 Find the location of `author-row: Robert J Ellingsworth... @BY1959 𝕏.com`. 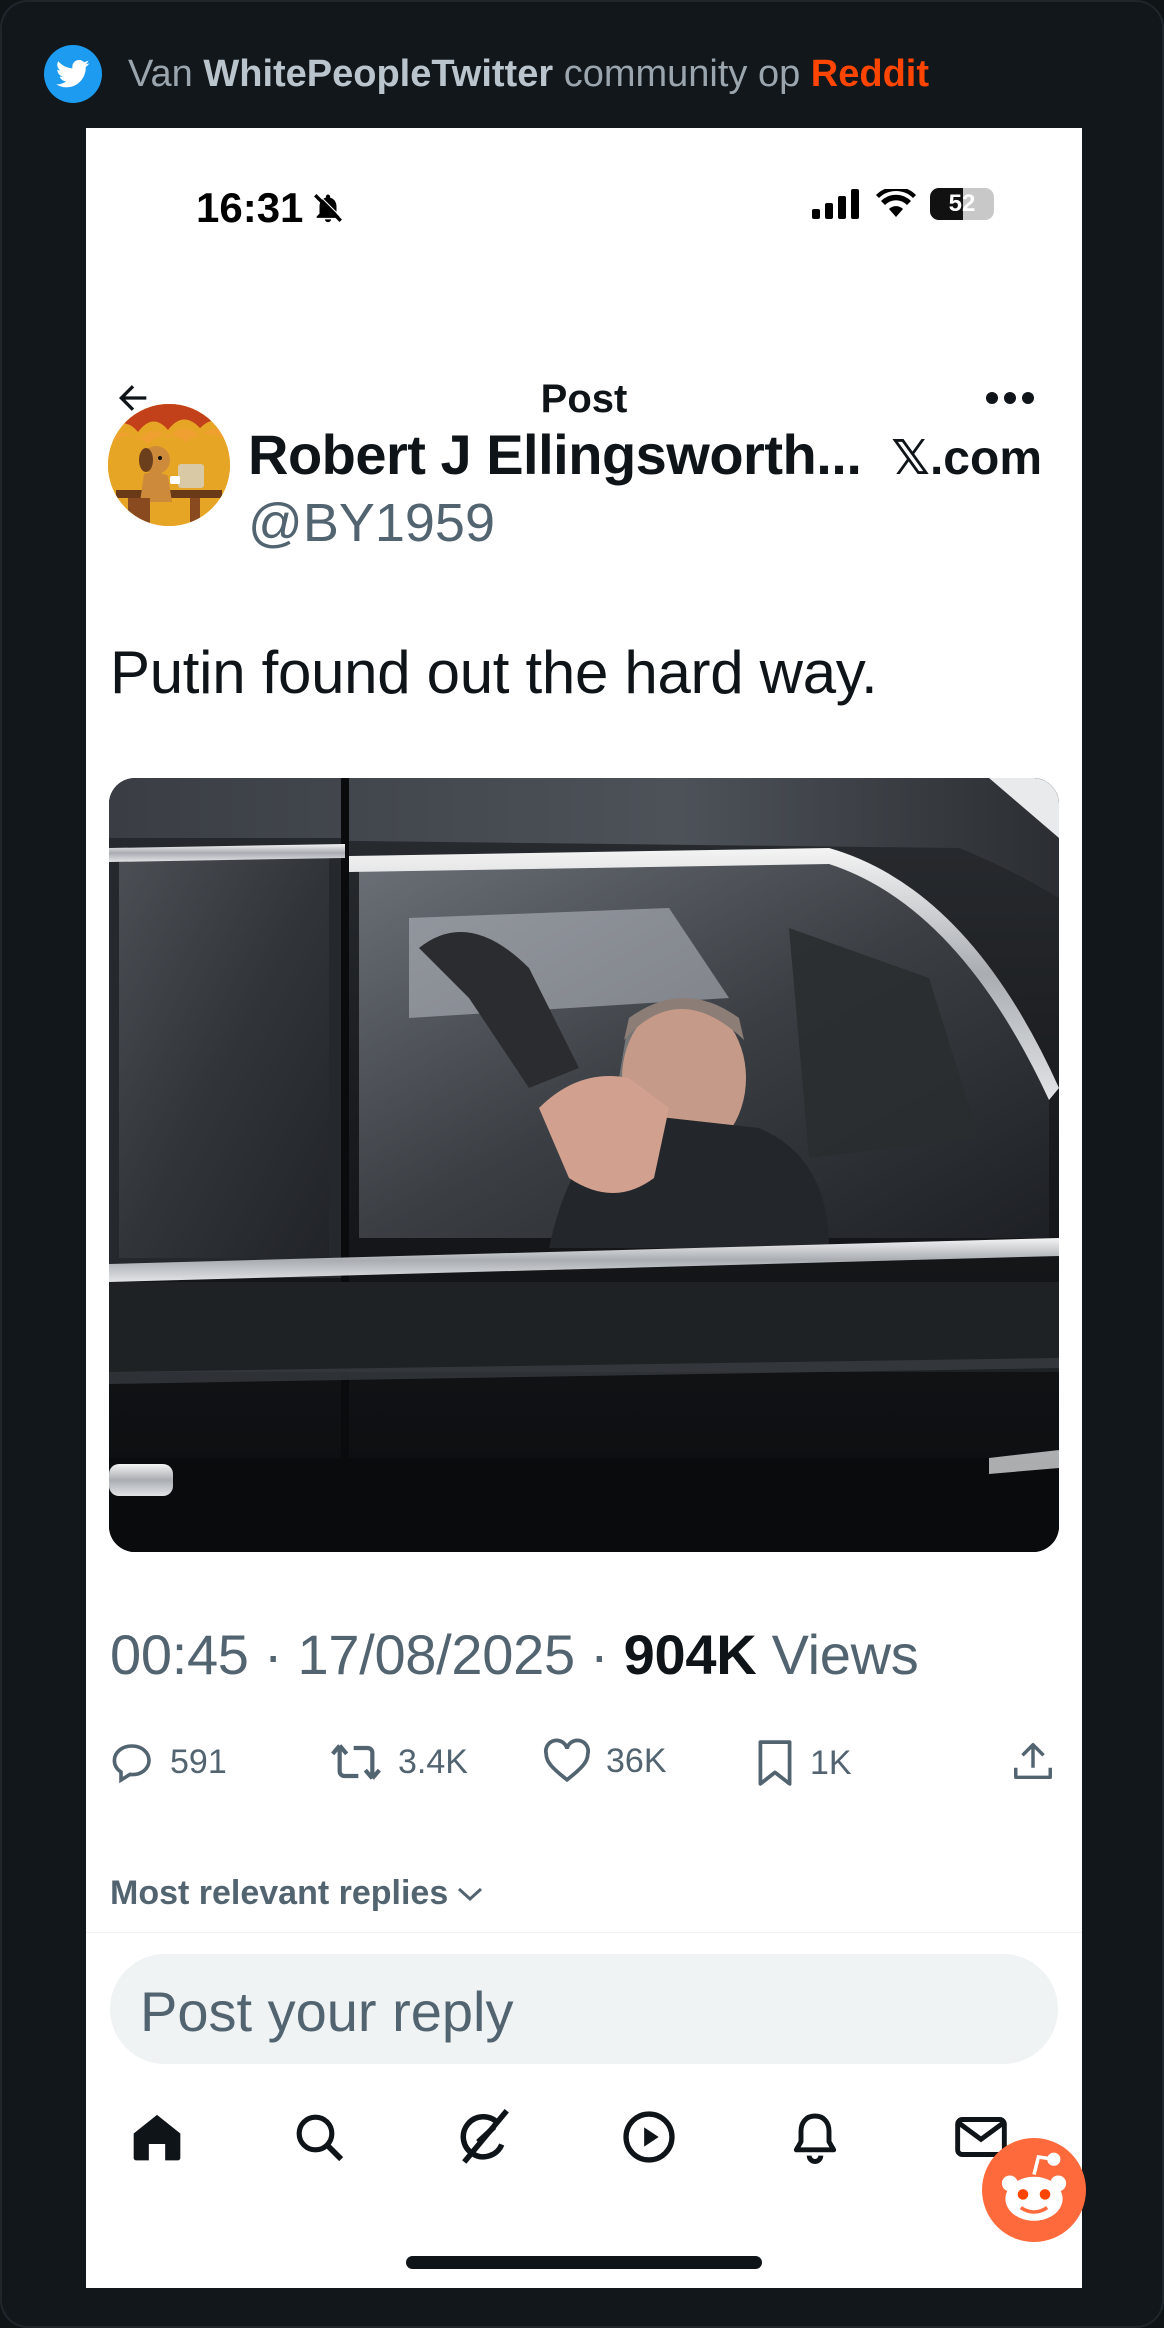

author-row: Robert J Ellingsworth... @BY1959 𝕏.com is located at coordinates (584, 478).